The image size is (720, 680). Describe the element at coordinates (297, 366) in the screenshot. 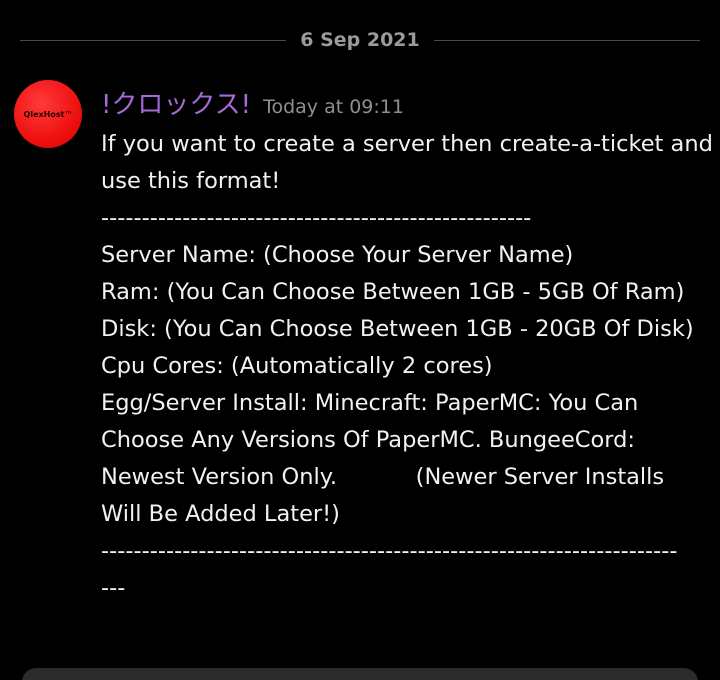

I see `message-line: Cpu Cores: (Automatically 2 cores)` at that location.